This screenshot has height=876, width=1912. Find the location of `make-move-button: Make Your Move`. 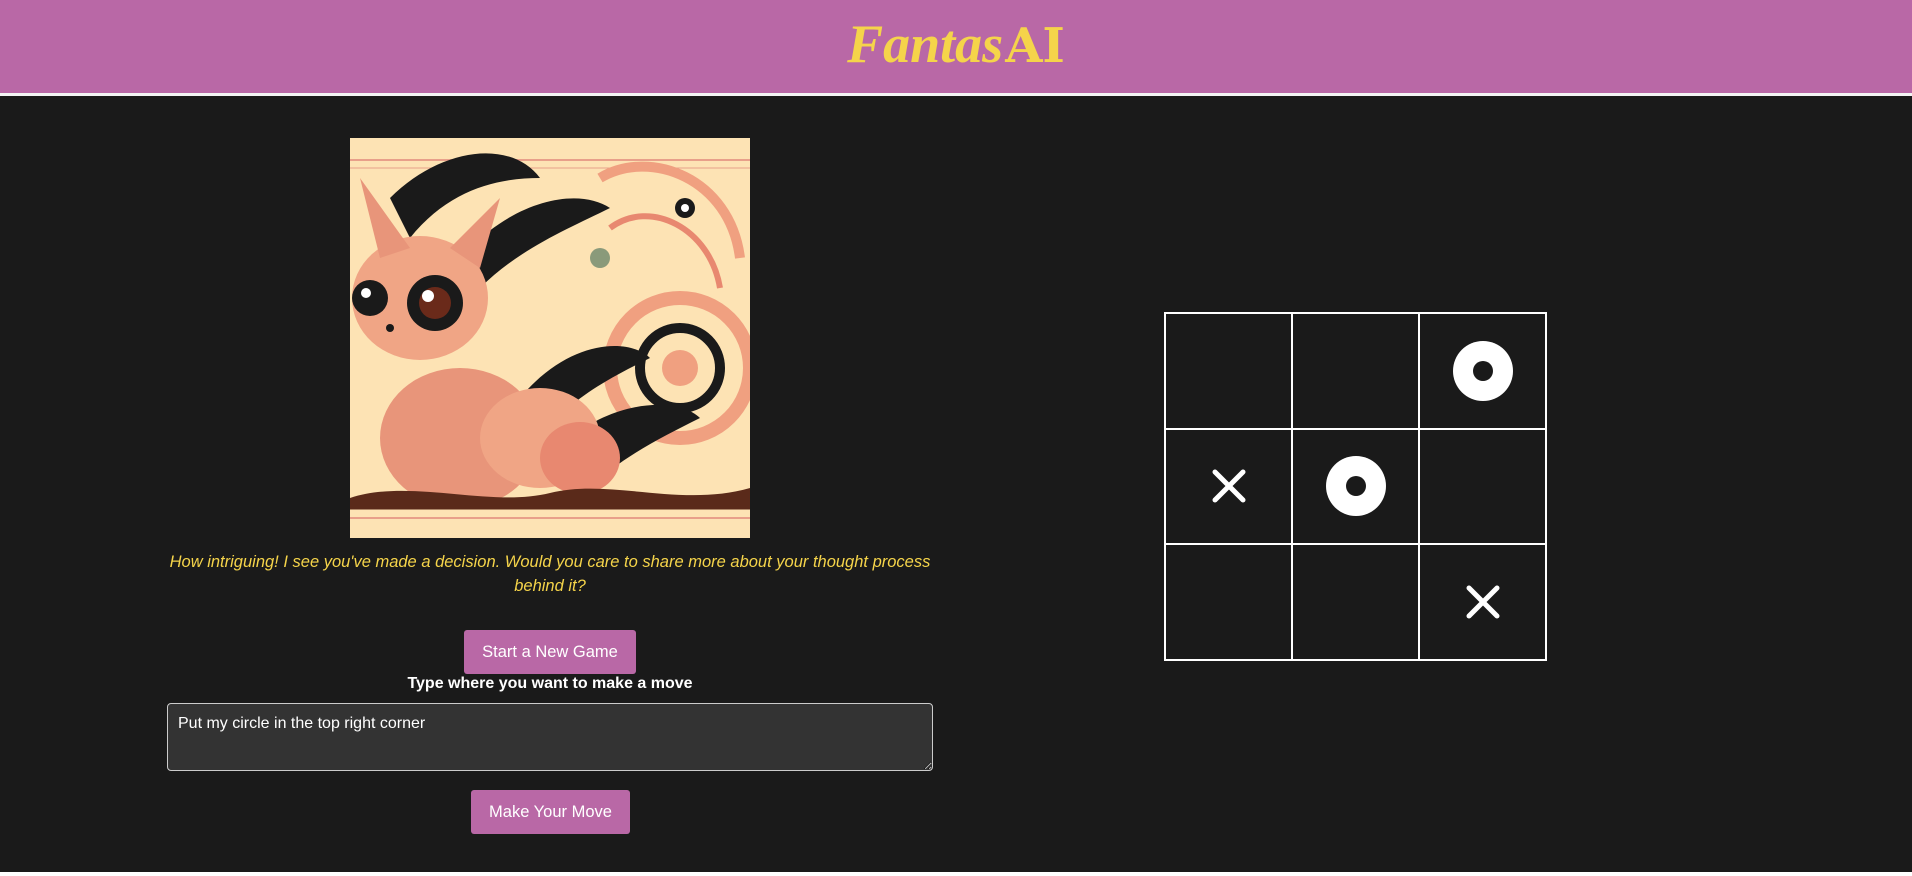

make-move-button: Make Your Move is located at coordinates (550, 812).